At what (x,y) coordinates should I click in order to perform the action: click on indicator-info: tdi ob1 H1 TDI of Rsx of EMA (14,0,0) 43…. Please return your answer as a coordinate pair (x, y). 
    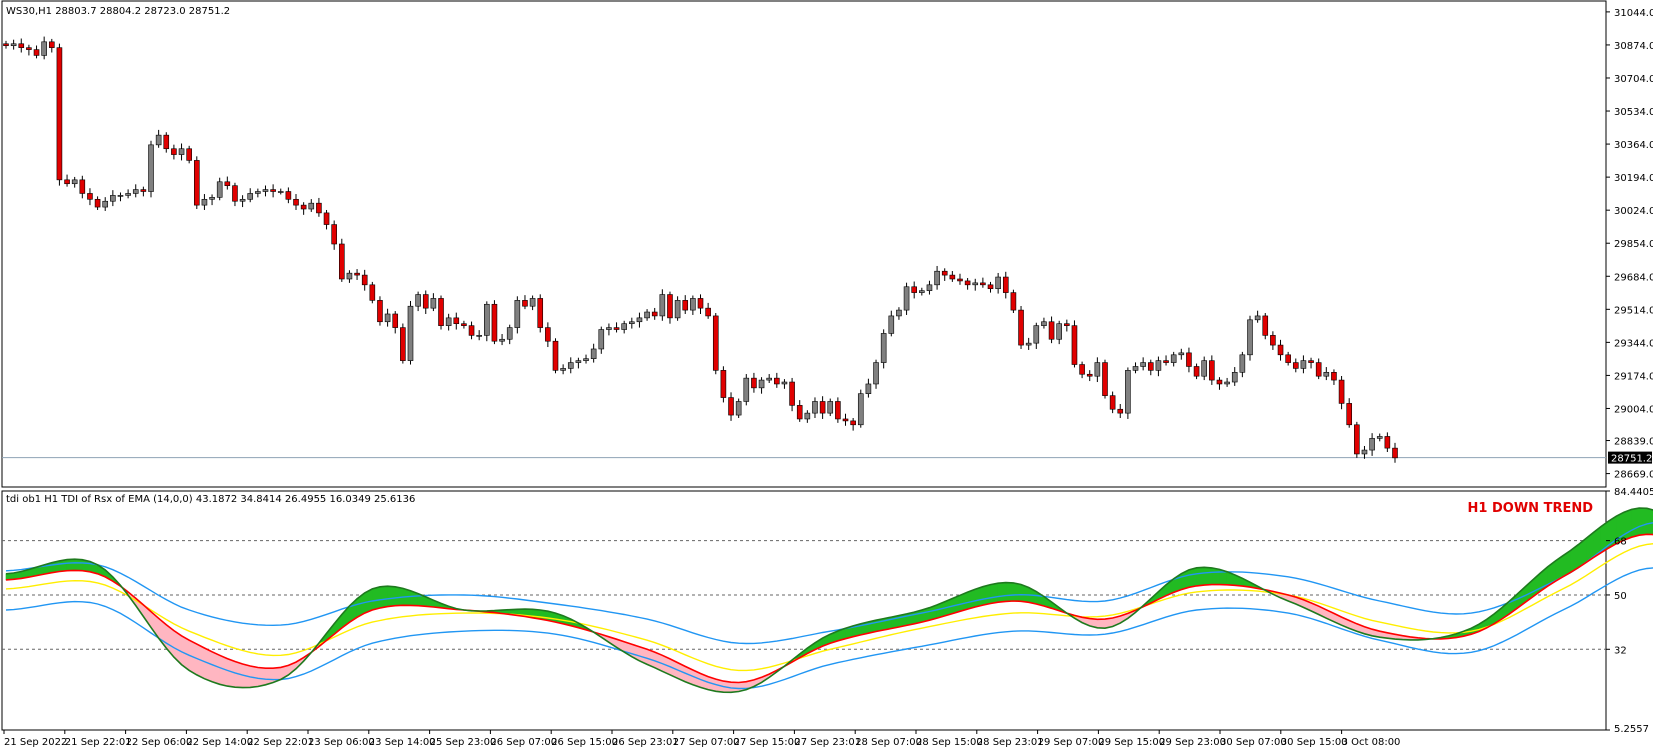
    Looking at the image, I should click on (210, 499).